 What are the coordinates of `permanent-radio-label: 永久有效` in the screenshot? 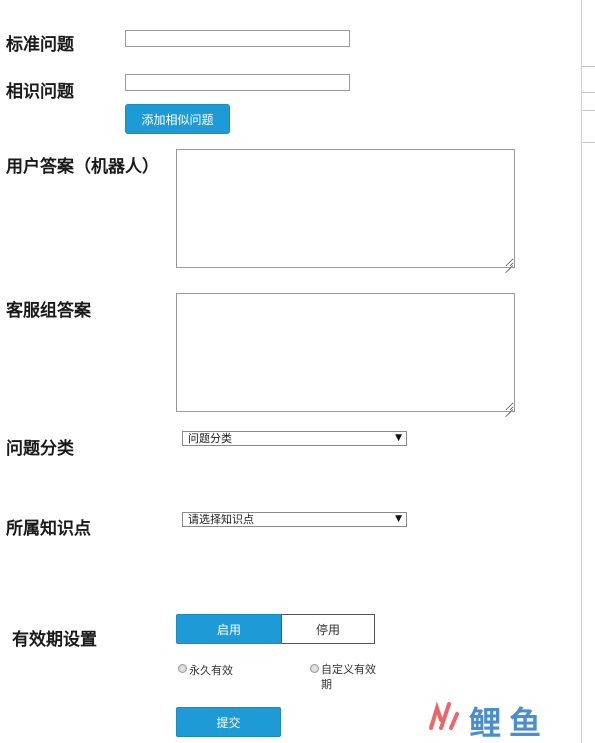 It's located at (211, 670).